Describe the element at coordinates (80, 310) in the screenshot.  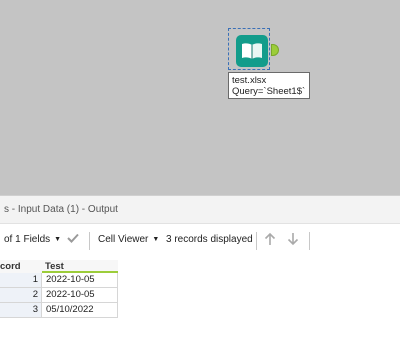
I see `test-cell: 05/10/2022` at that location.